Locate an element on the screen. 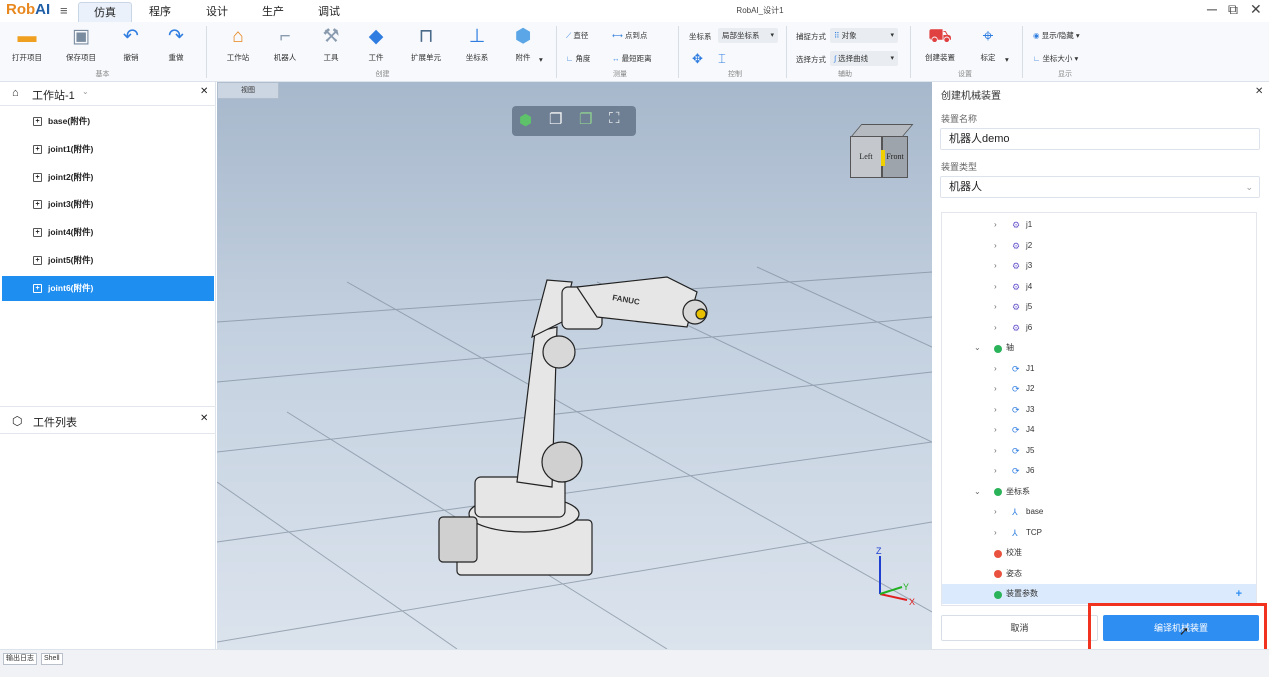  capture-mode-select: ⠿ 对象 ▾ is located at coordinates (864, 35).